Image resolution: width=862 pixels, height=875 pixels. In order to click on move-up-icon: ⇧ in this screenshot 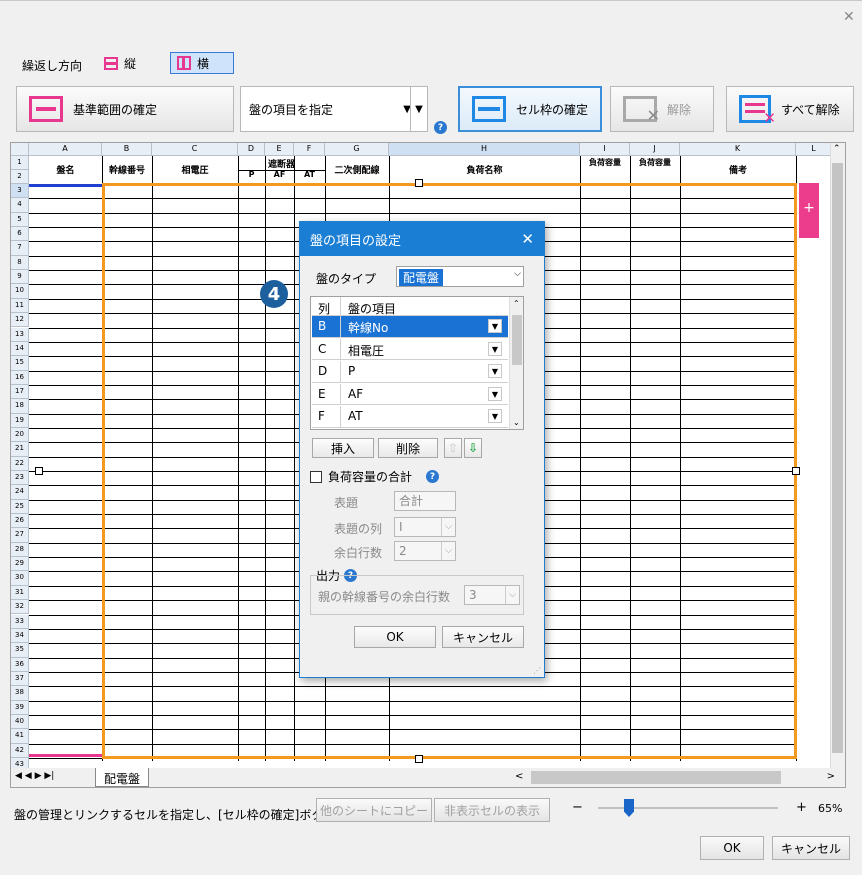, I will do `click(453, 448)`.